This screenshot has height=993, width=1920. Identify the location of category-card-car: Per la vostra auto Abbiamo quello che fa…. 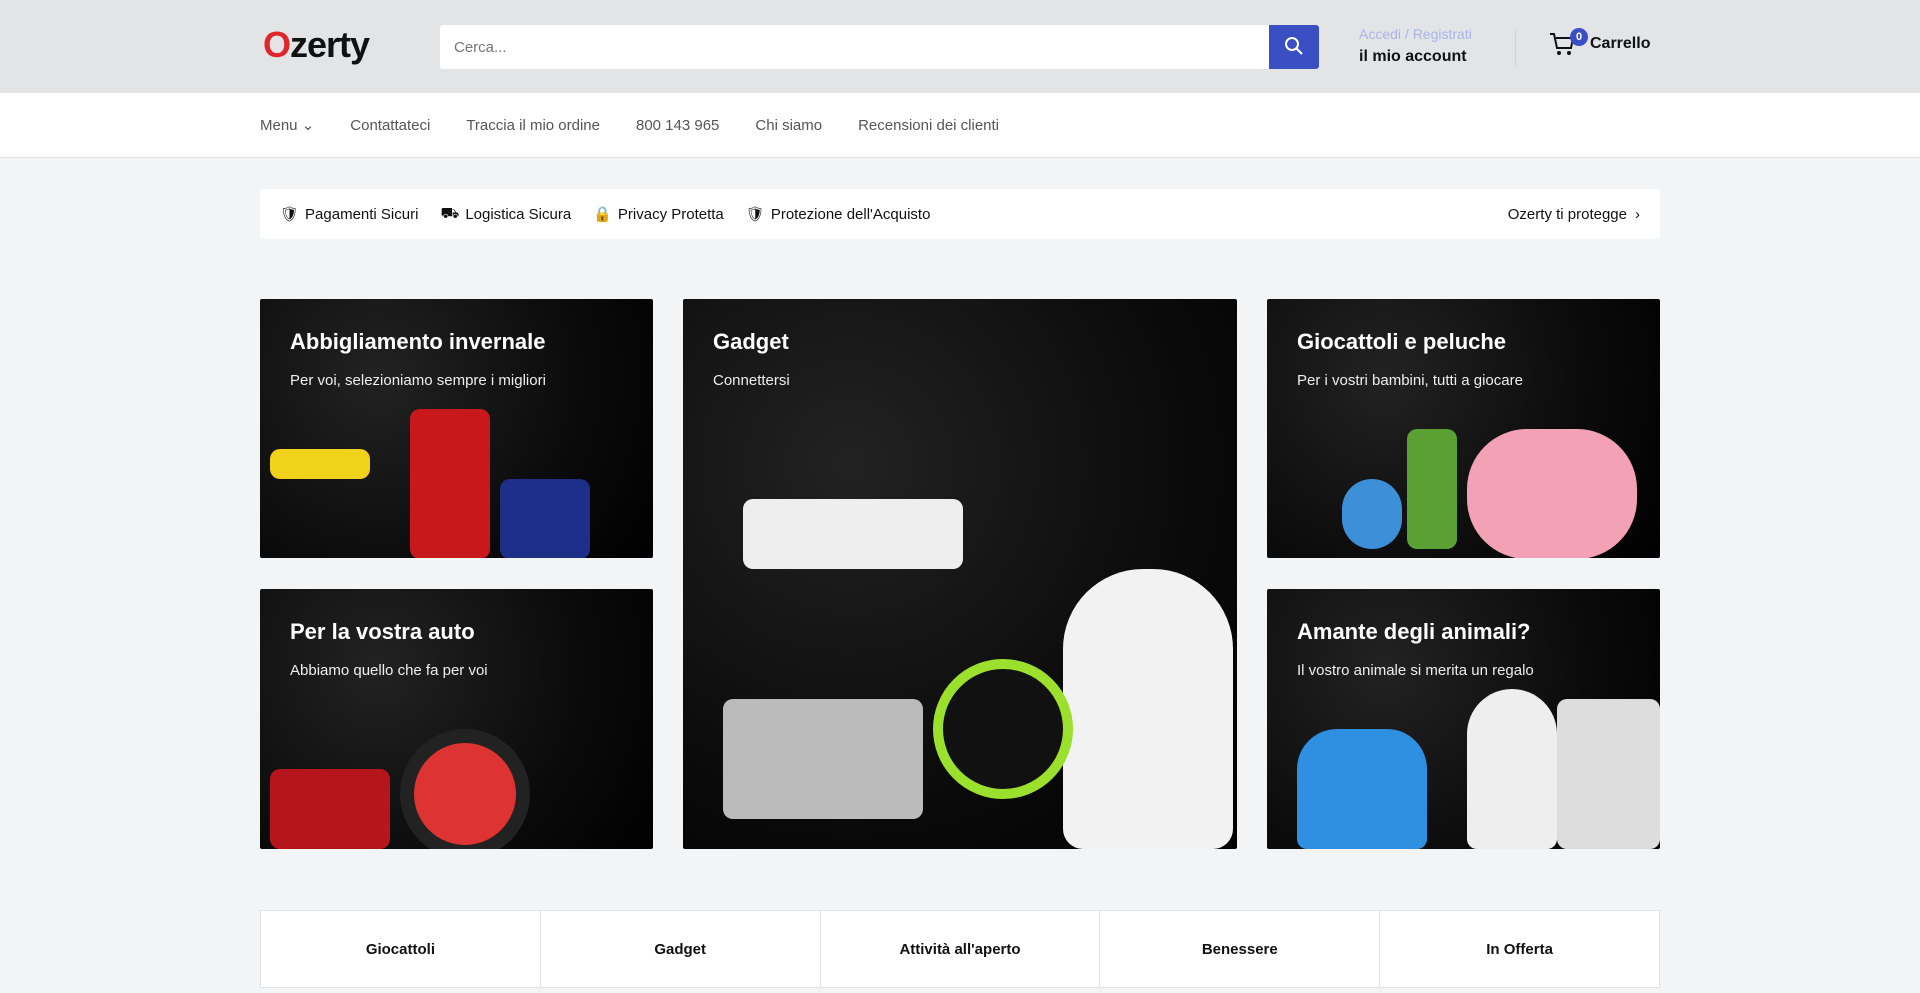
(456, 719).